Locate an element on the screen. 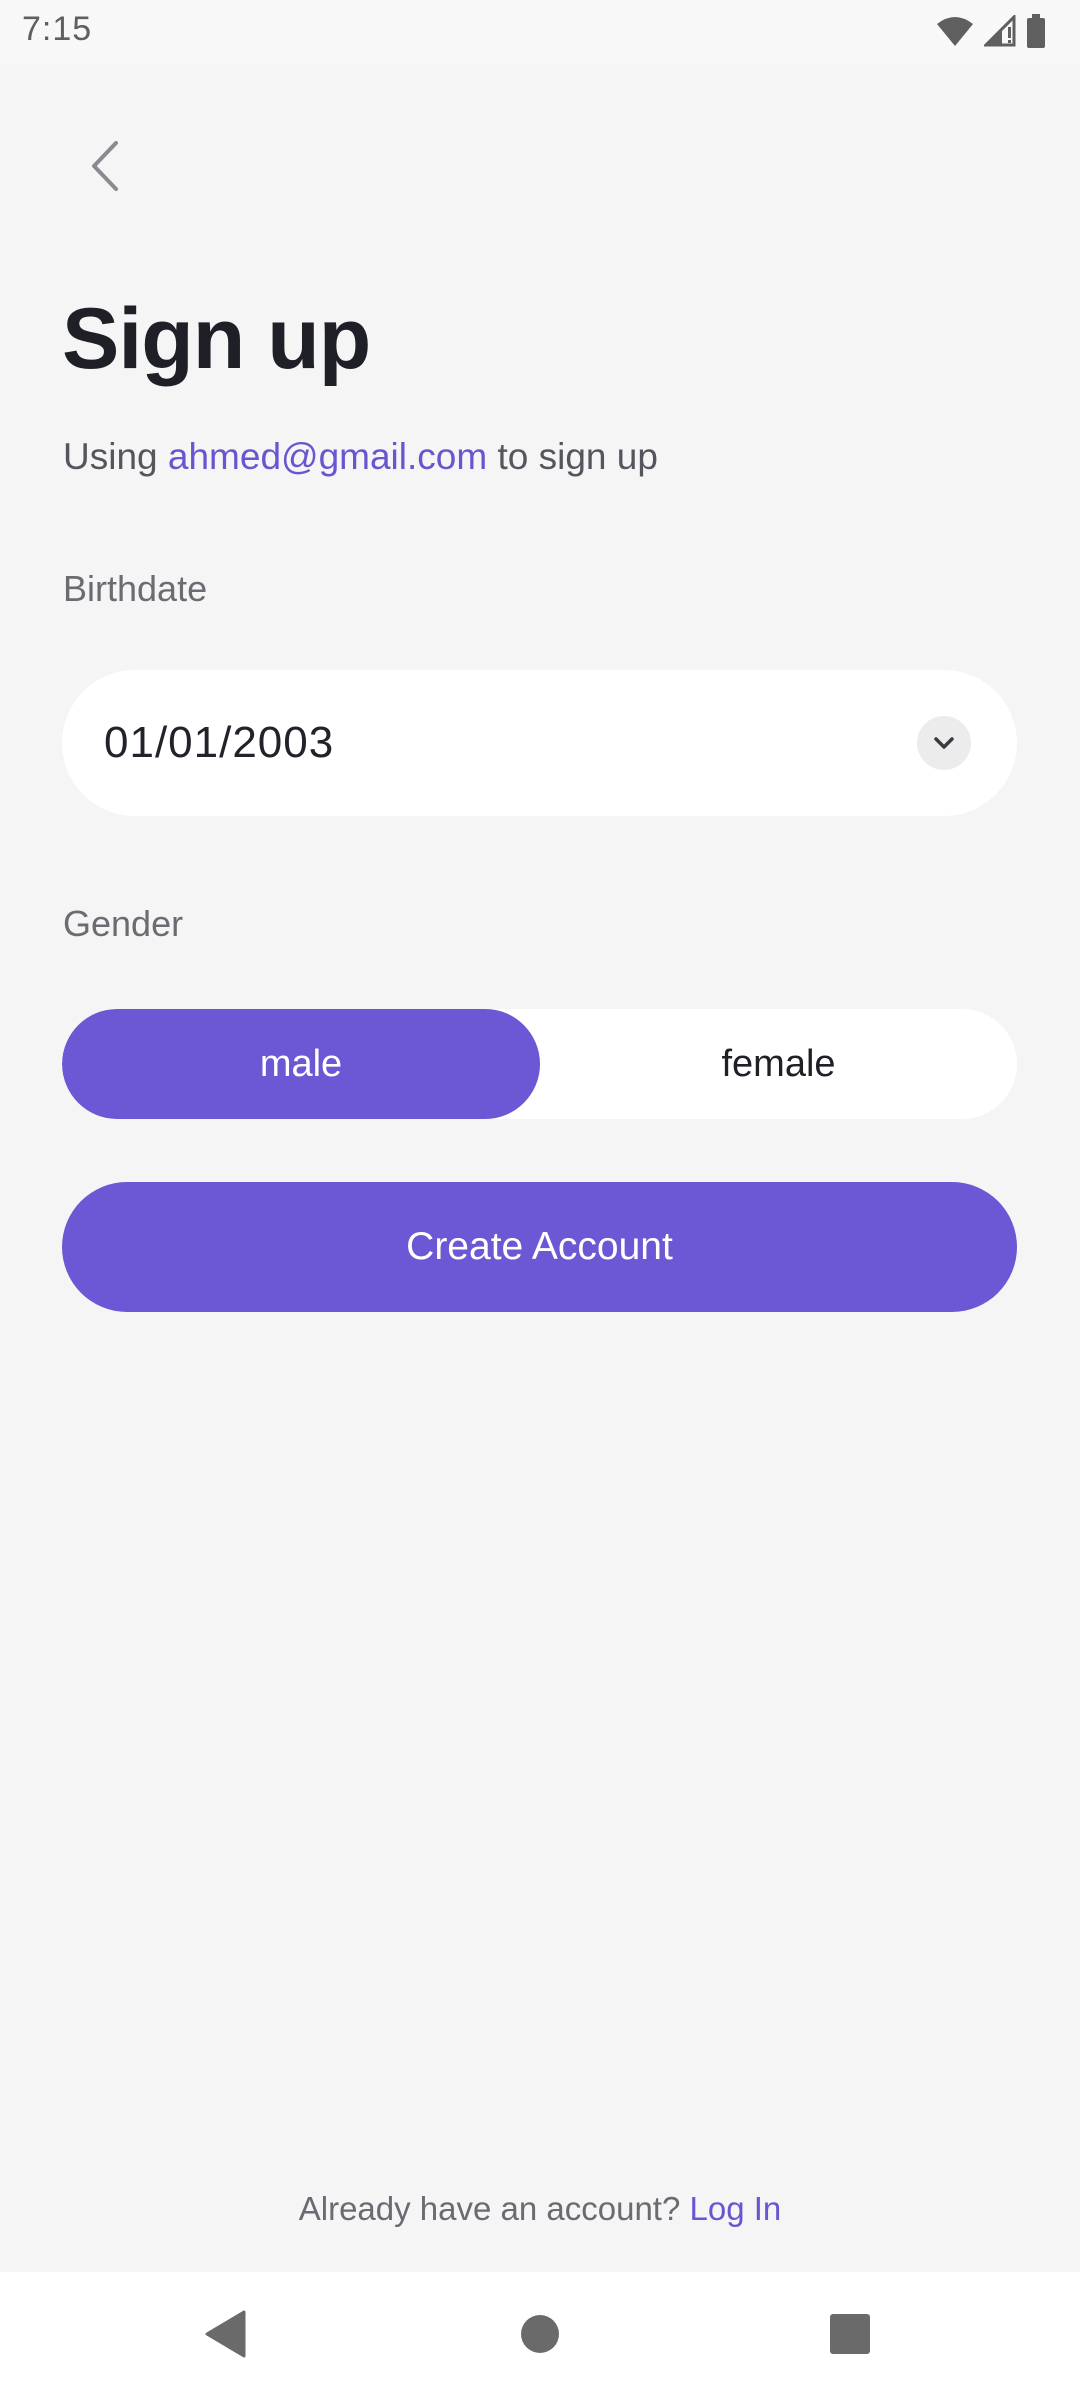  chevron-left-icon is located at coordinates (105, 168).